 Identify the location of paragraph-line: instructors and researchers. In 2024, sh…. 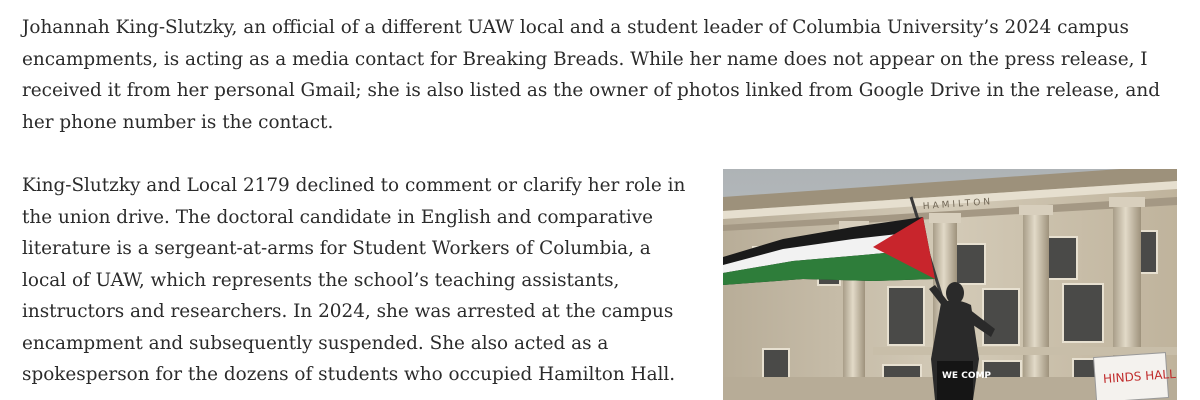
(348, 311).